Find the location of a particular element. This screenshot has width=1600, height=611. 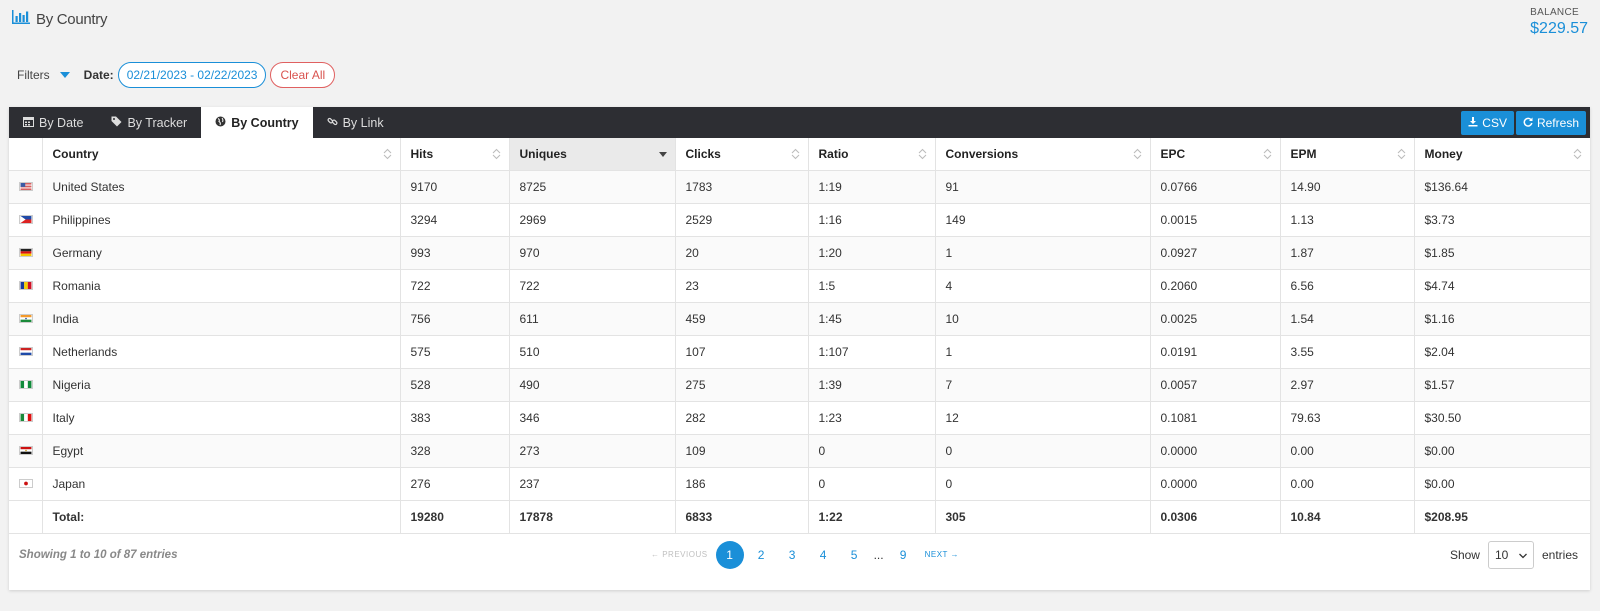

cell-epm: 1.13 is located at coordinates (1347, 220).